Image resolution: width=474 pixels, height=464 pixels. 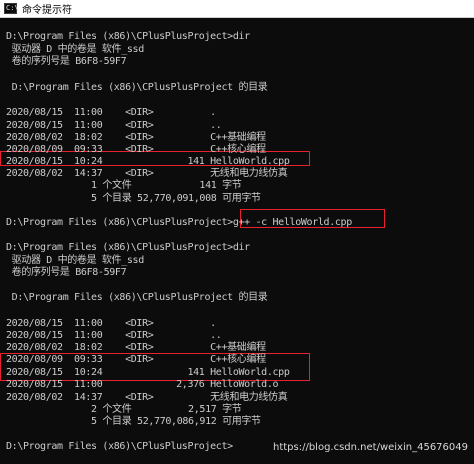 What do you see at coordinates (47, 10) in the screenshot?
I see `window-title: 命令提示符` at bounding box center [47, 10].